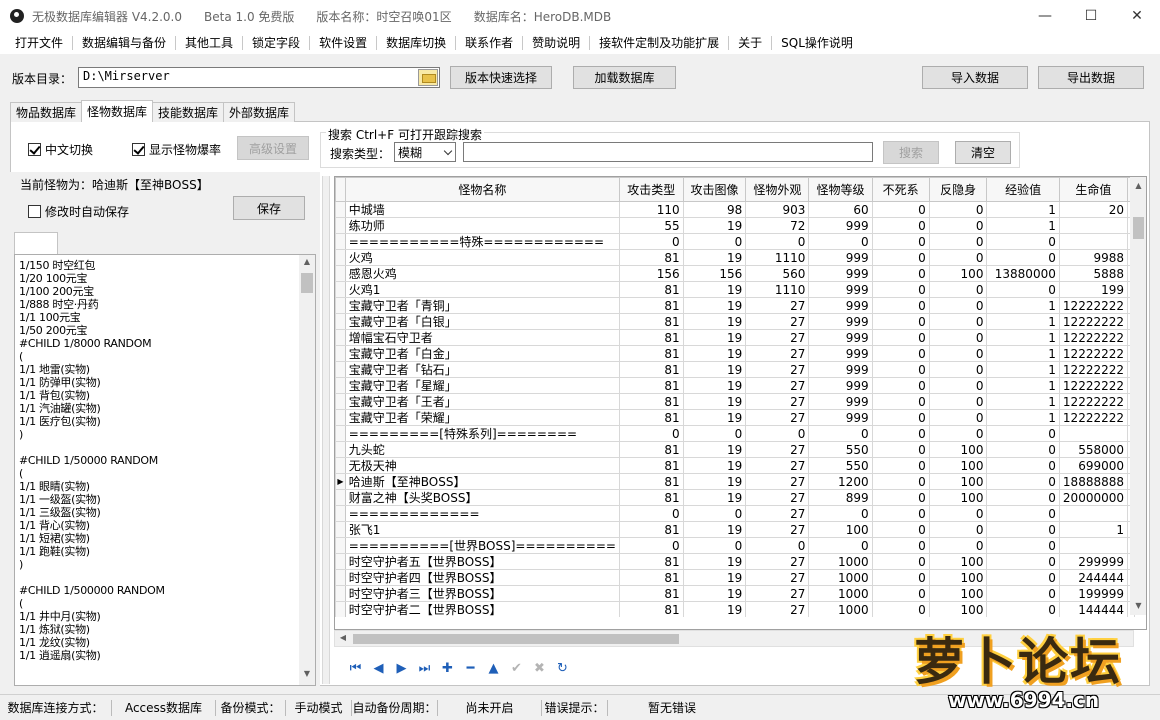  Describe the element at coordinates (735, 609) in the screenshot. I see `table-row: 时空守护者二【世界BOSS】 81 19 27 1000 0 100 0 144444` at that location.